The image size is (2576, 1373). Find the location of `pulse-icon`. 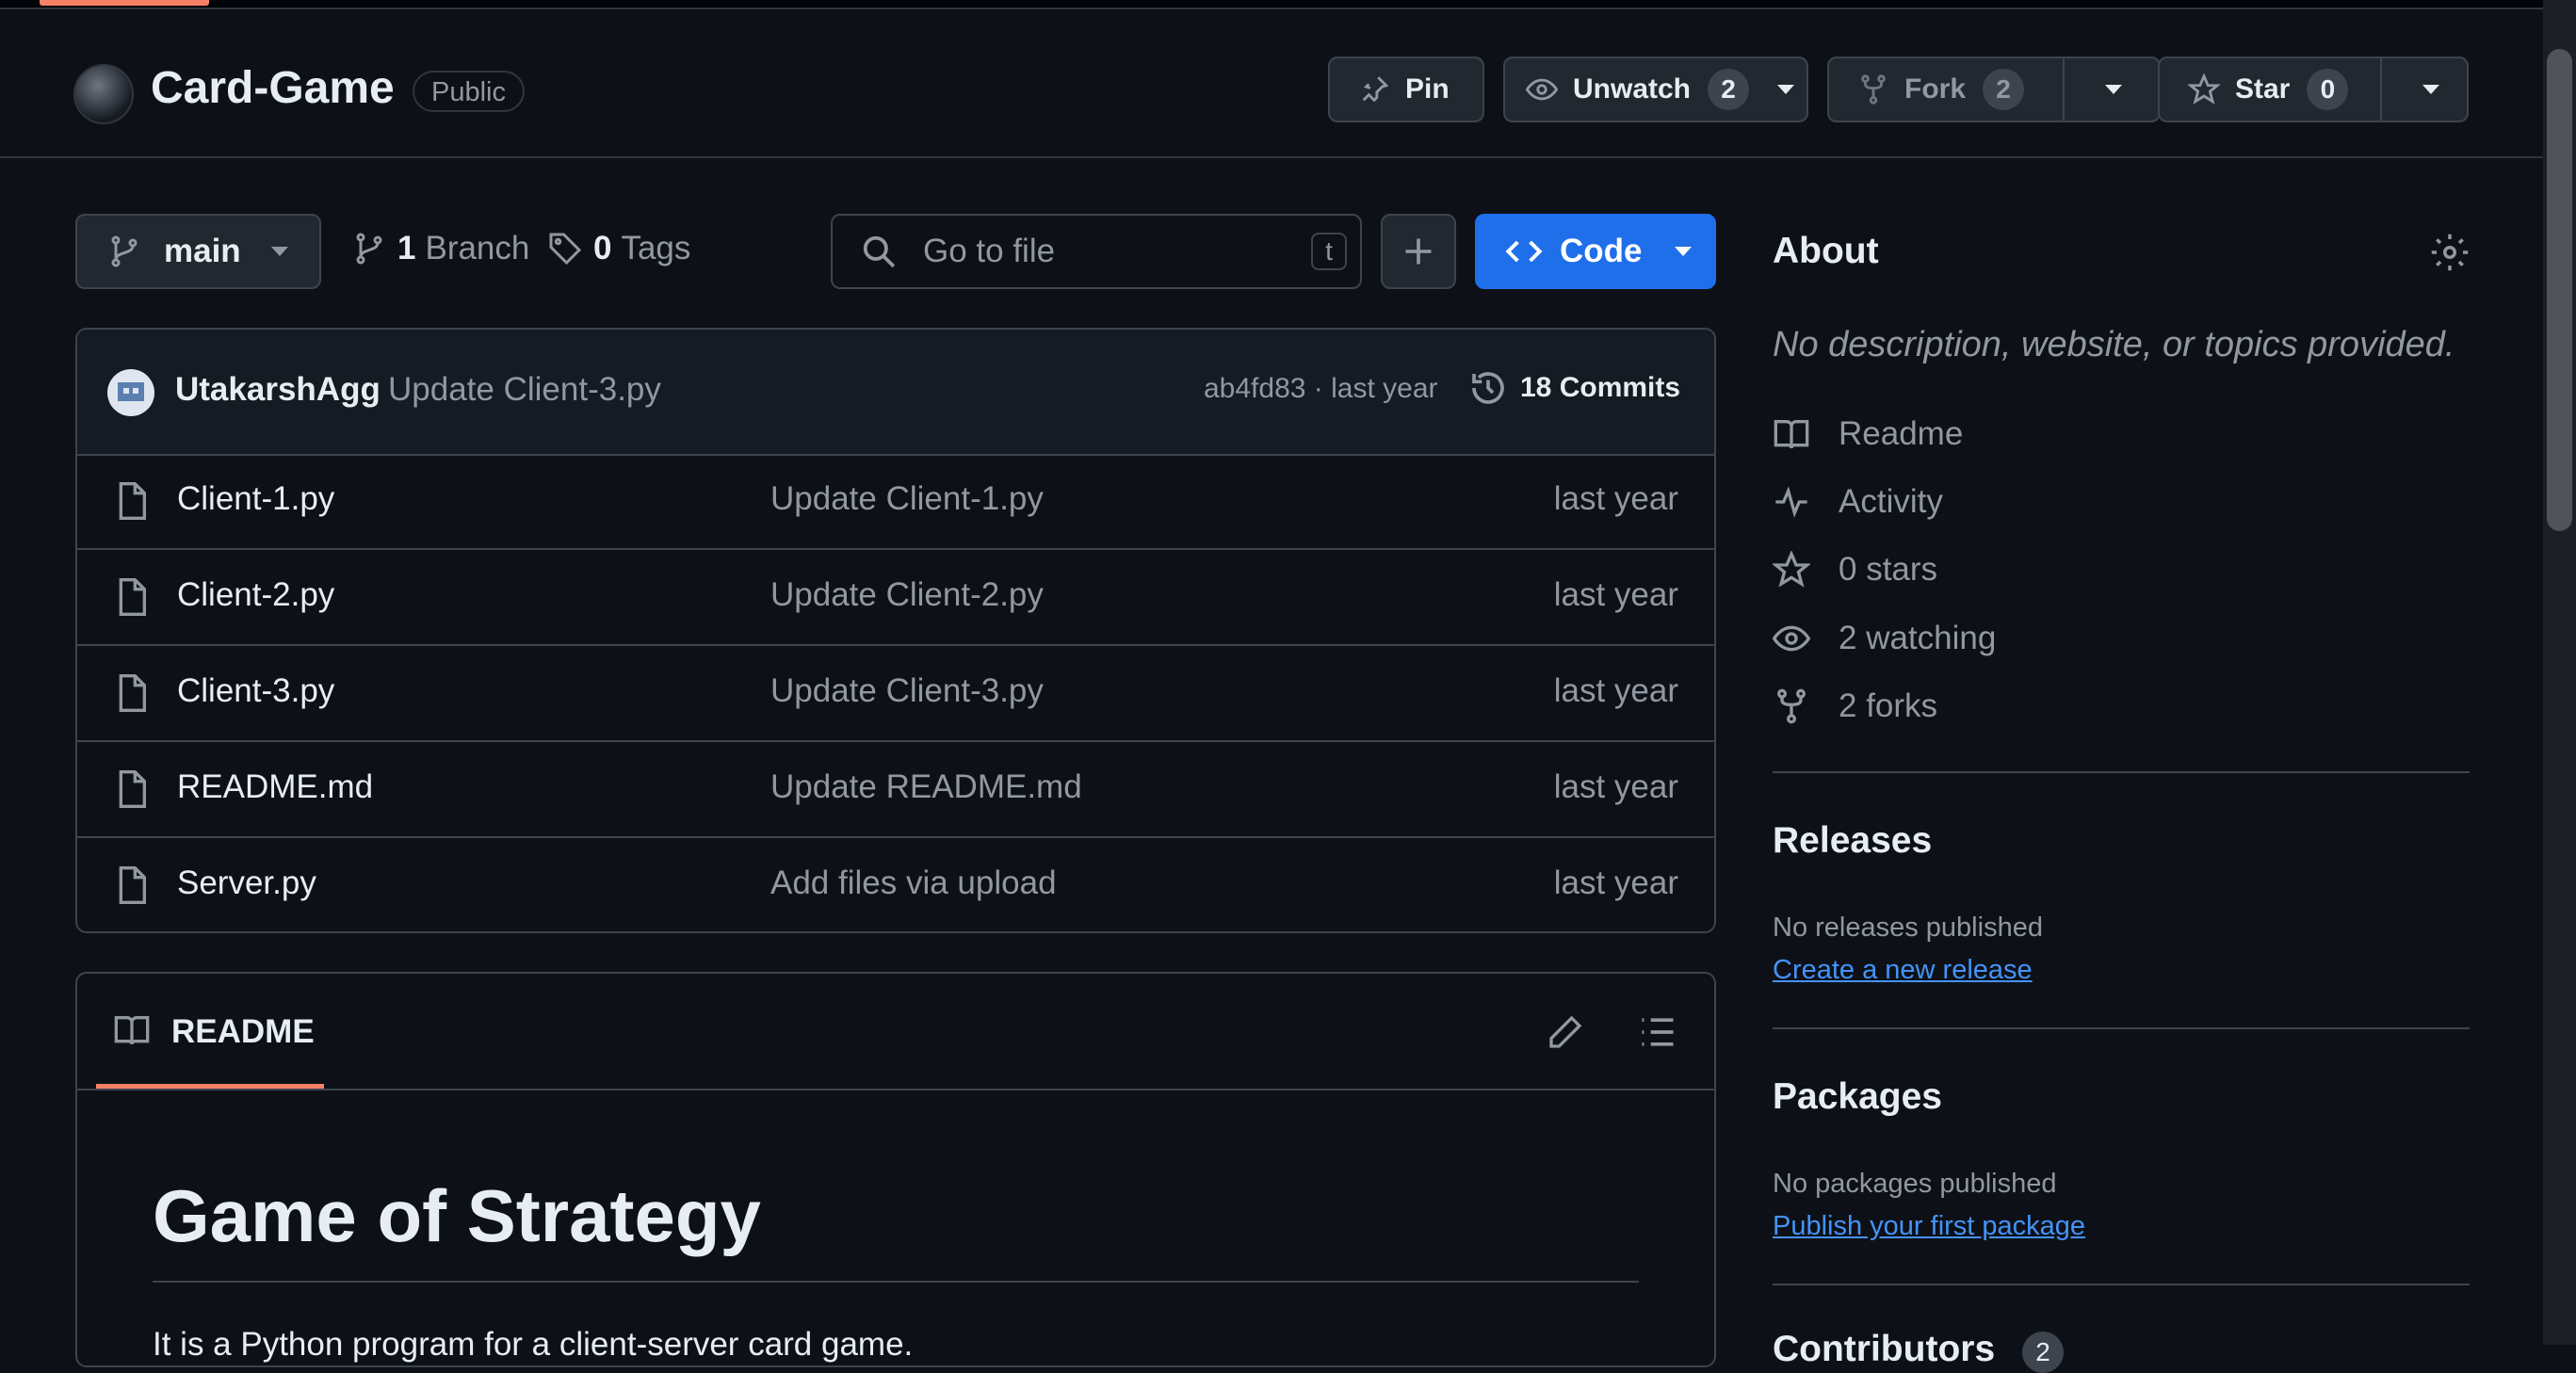

pulse-icon is located at coordinates (1791, 502).